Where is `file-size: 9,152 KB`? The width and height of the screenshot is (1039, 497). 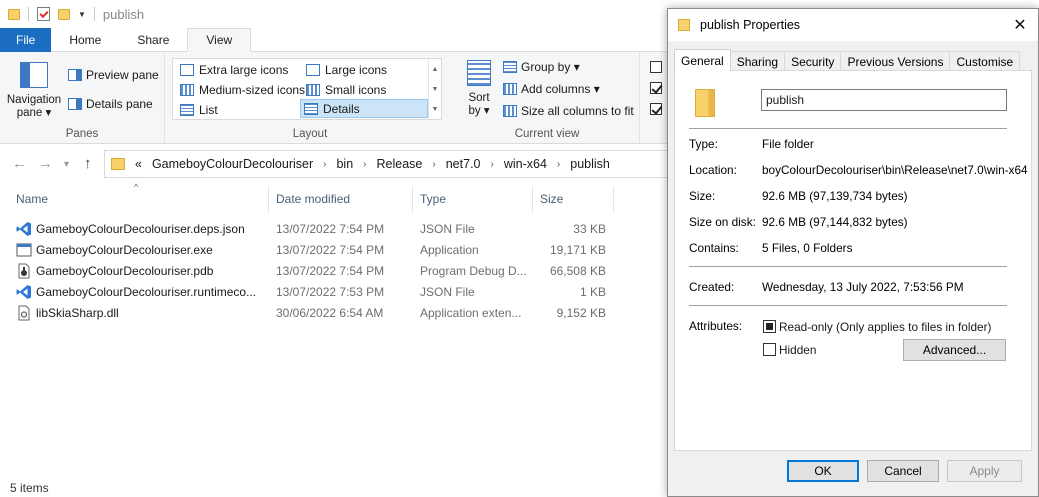 file-size: 9,152 KB is located at coordinates (581, 312).